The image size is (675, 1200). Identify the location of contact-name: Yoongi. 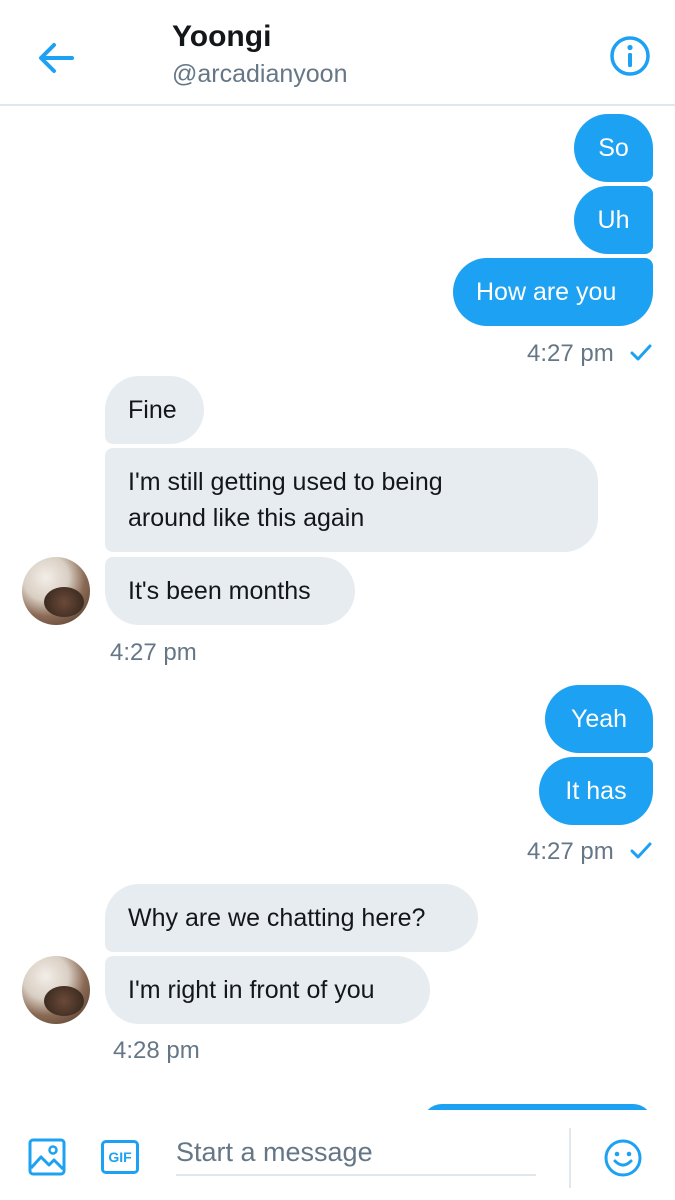
(221, 37).